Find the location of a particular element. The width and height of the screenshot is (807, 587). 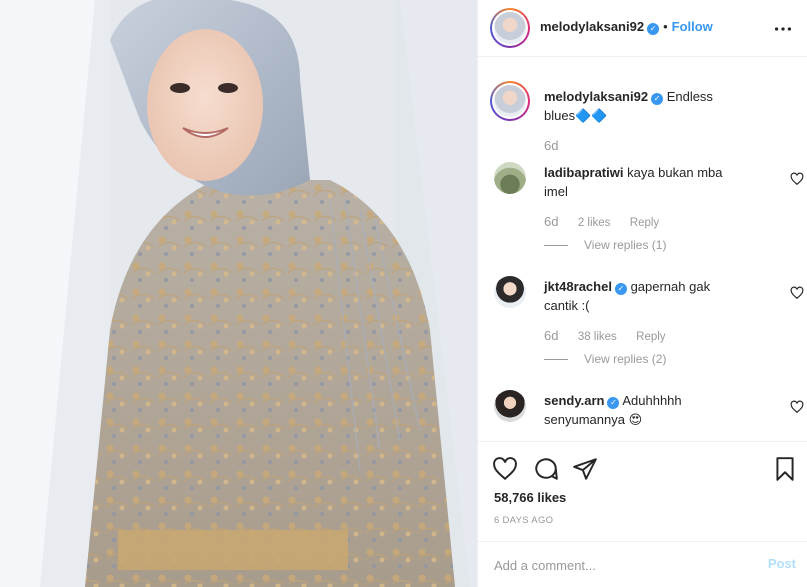

post-timestamp: 6 DAYS AGO is located at coordinates (523, 520).